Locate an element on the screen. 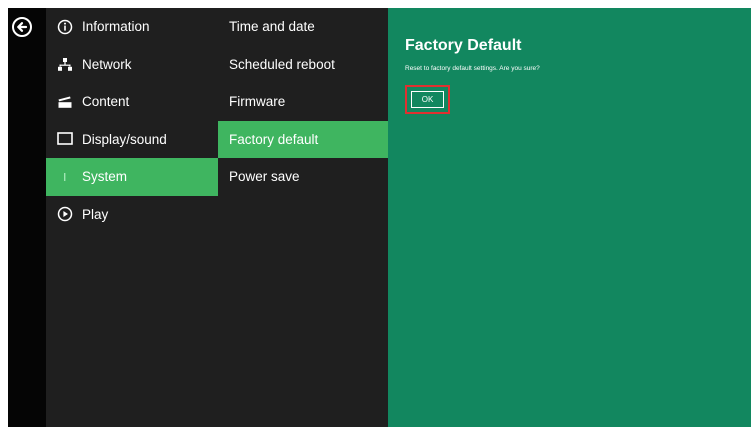 This screenshot has height=427, width=751. submenu-item-label: Factory default is located at coordinates (274, 139).